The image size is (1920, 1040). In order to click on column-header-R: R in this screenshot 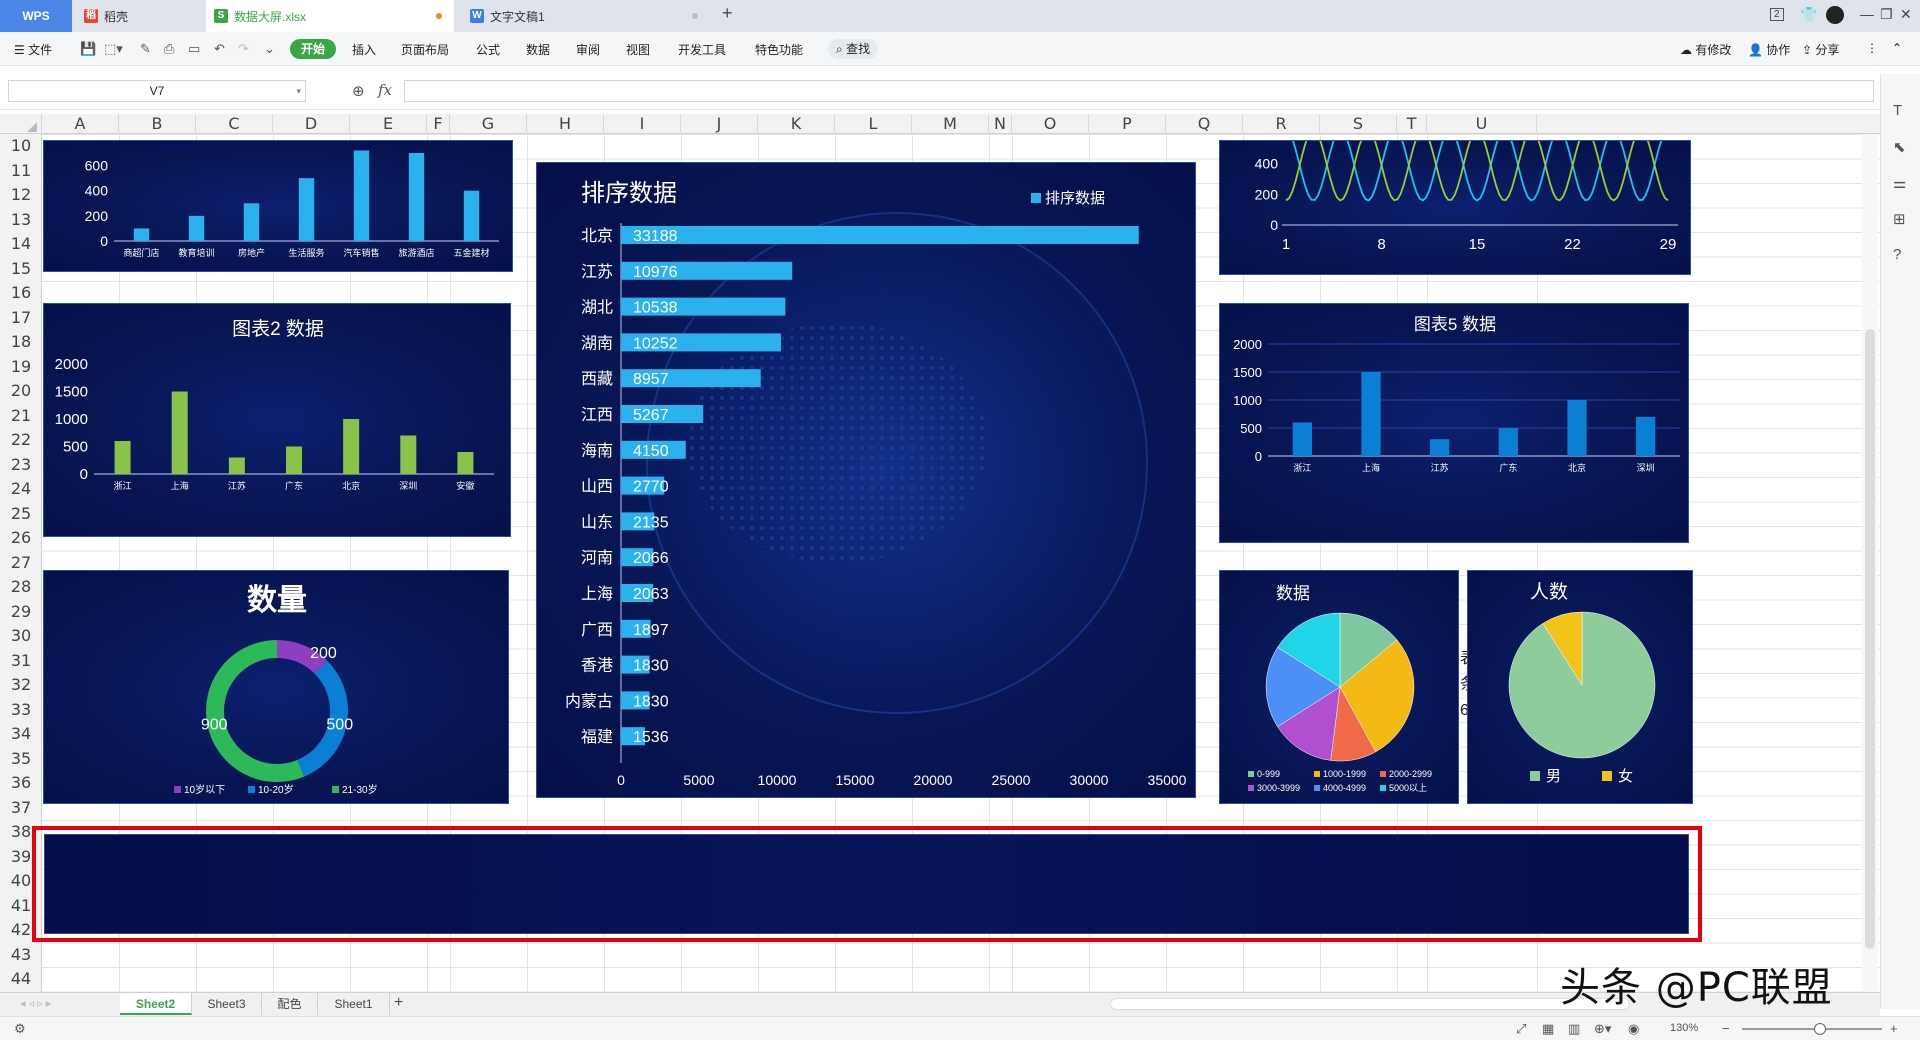, I will do `click(1281, 124)`.